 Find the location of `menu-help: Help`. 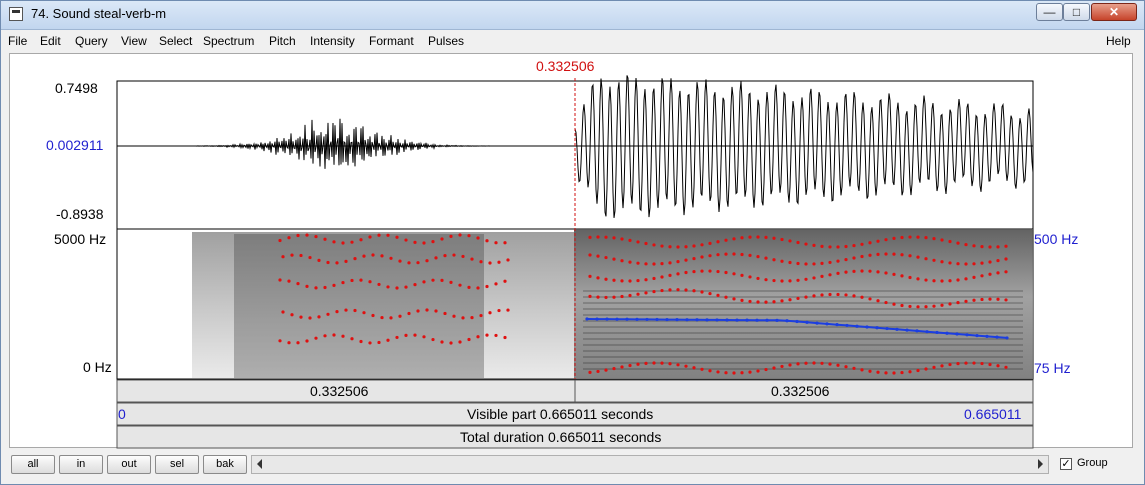

menu-help: Help is located at coordinates (1118, 41).